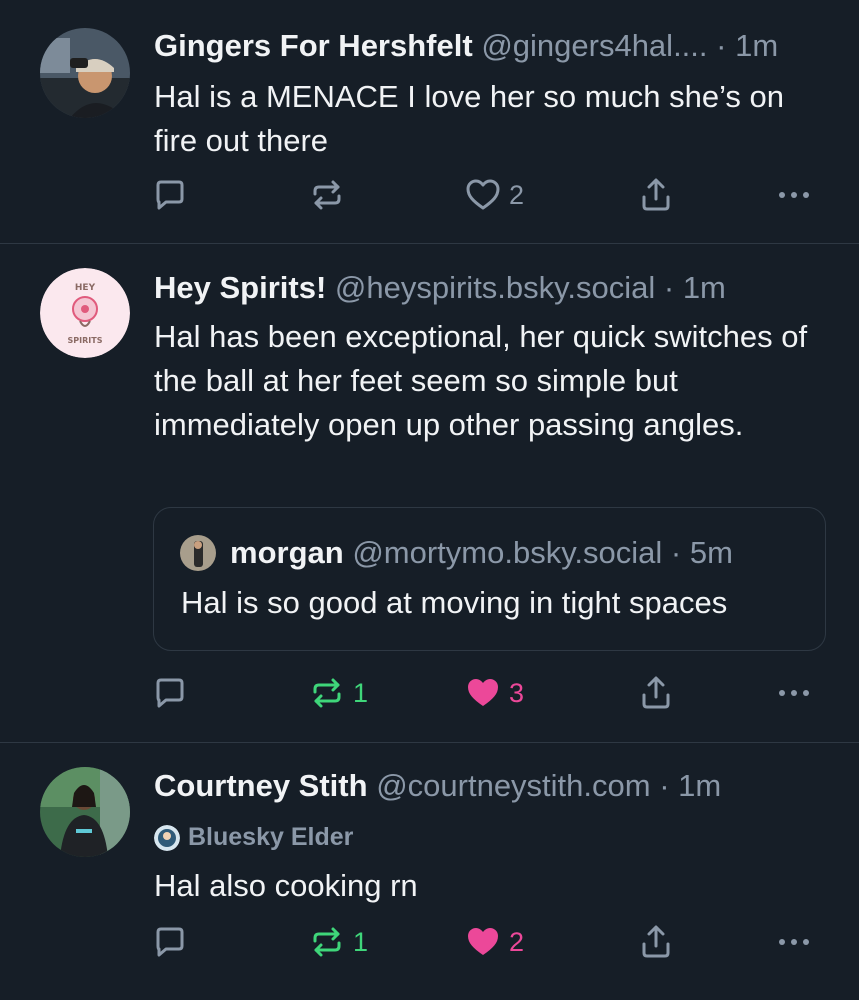 The width and height of the screenshot is (859, 1000). I want to click on quote-text: Hal is so good at moving in tight spaces, so click(454, 602).